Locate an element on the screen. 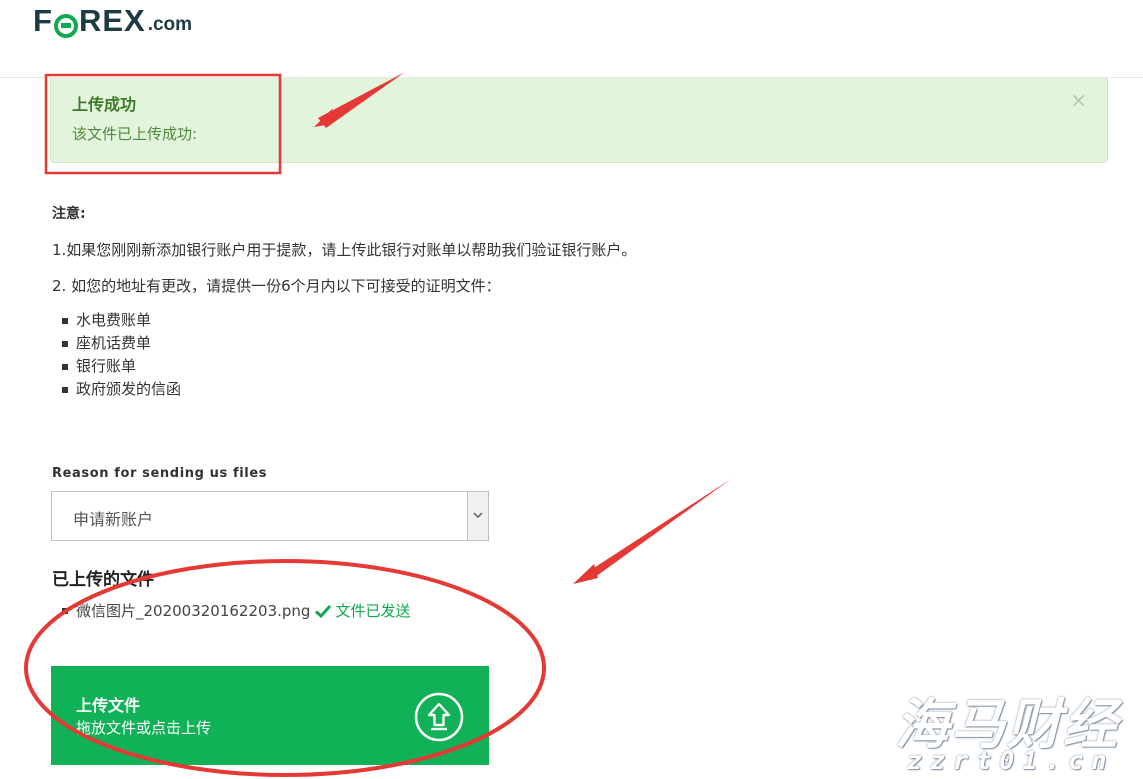  list-item: 政府颁发的信函 is located at coordinates (357, 389).